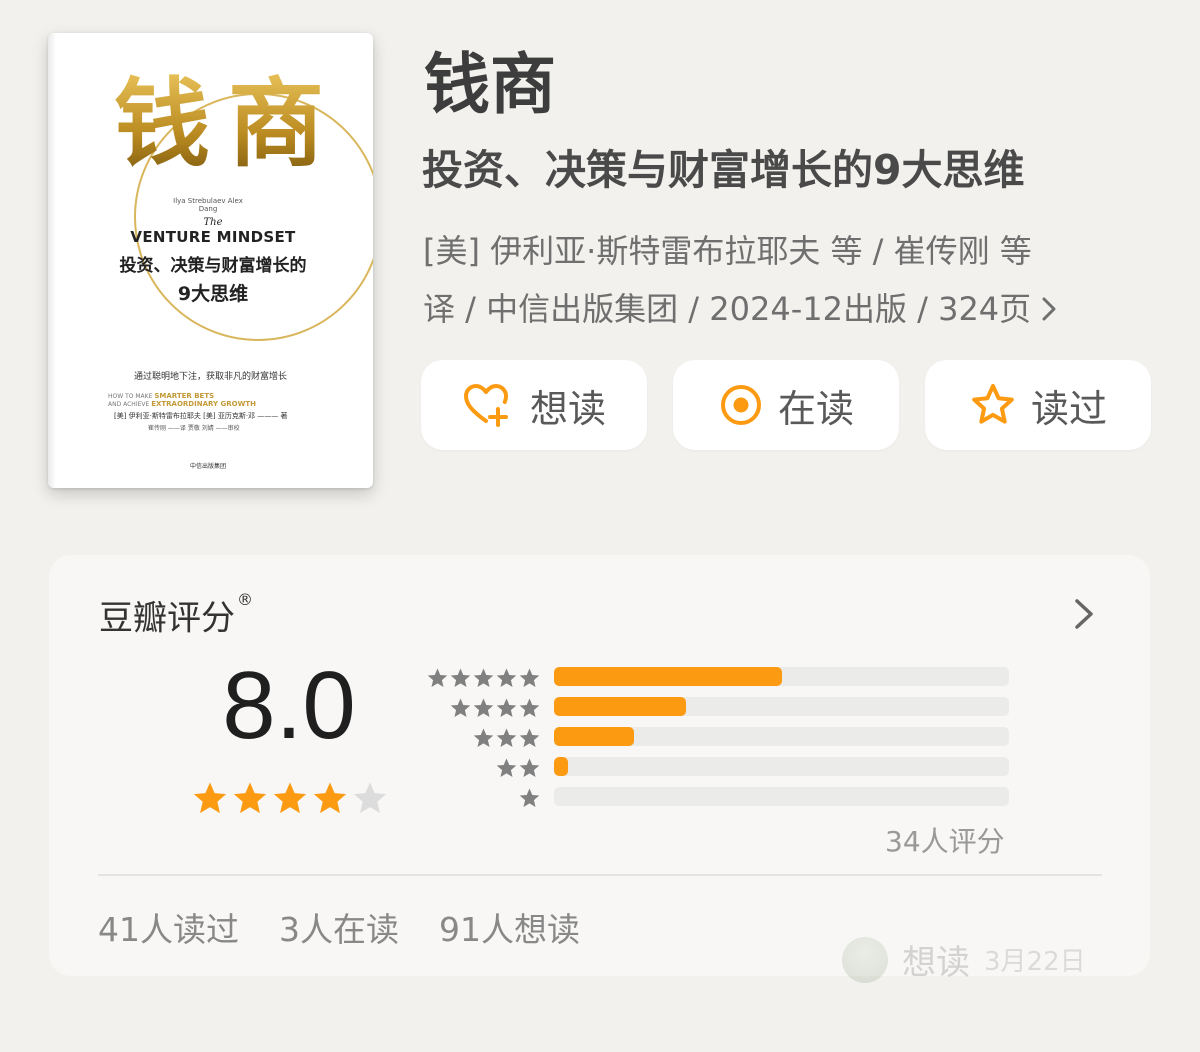  What do you see at coordinates (203, 404) in the screenshot?
I see `cover-en-tag-2b: EXTRAORDINARY GROWTH` at bounding box center [203, 404].